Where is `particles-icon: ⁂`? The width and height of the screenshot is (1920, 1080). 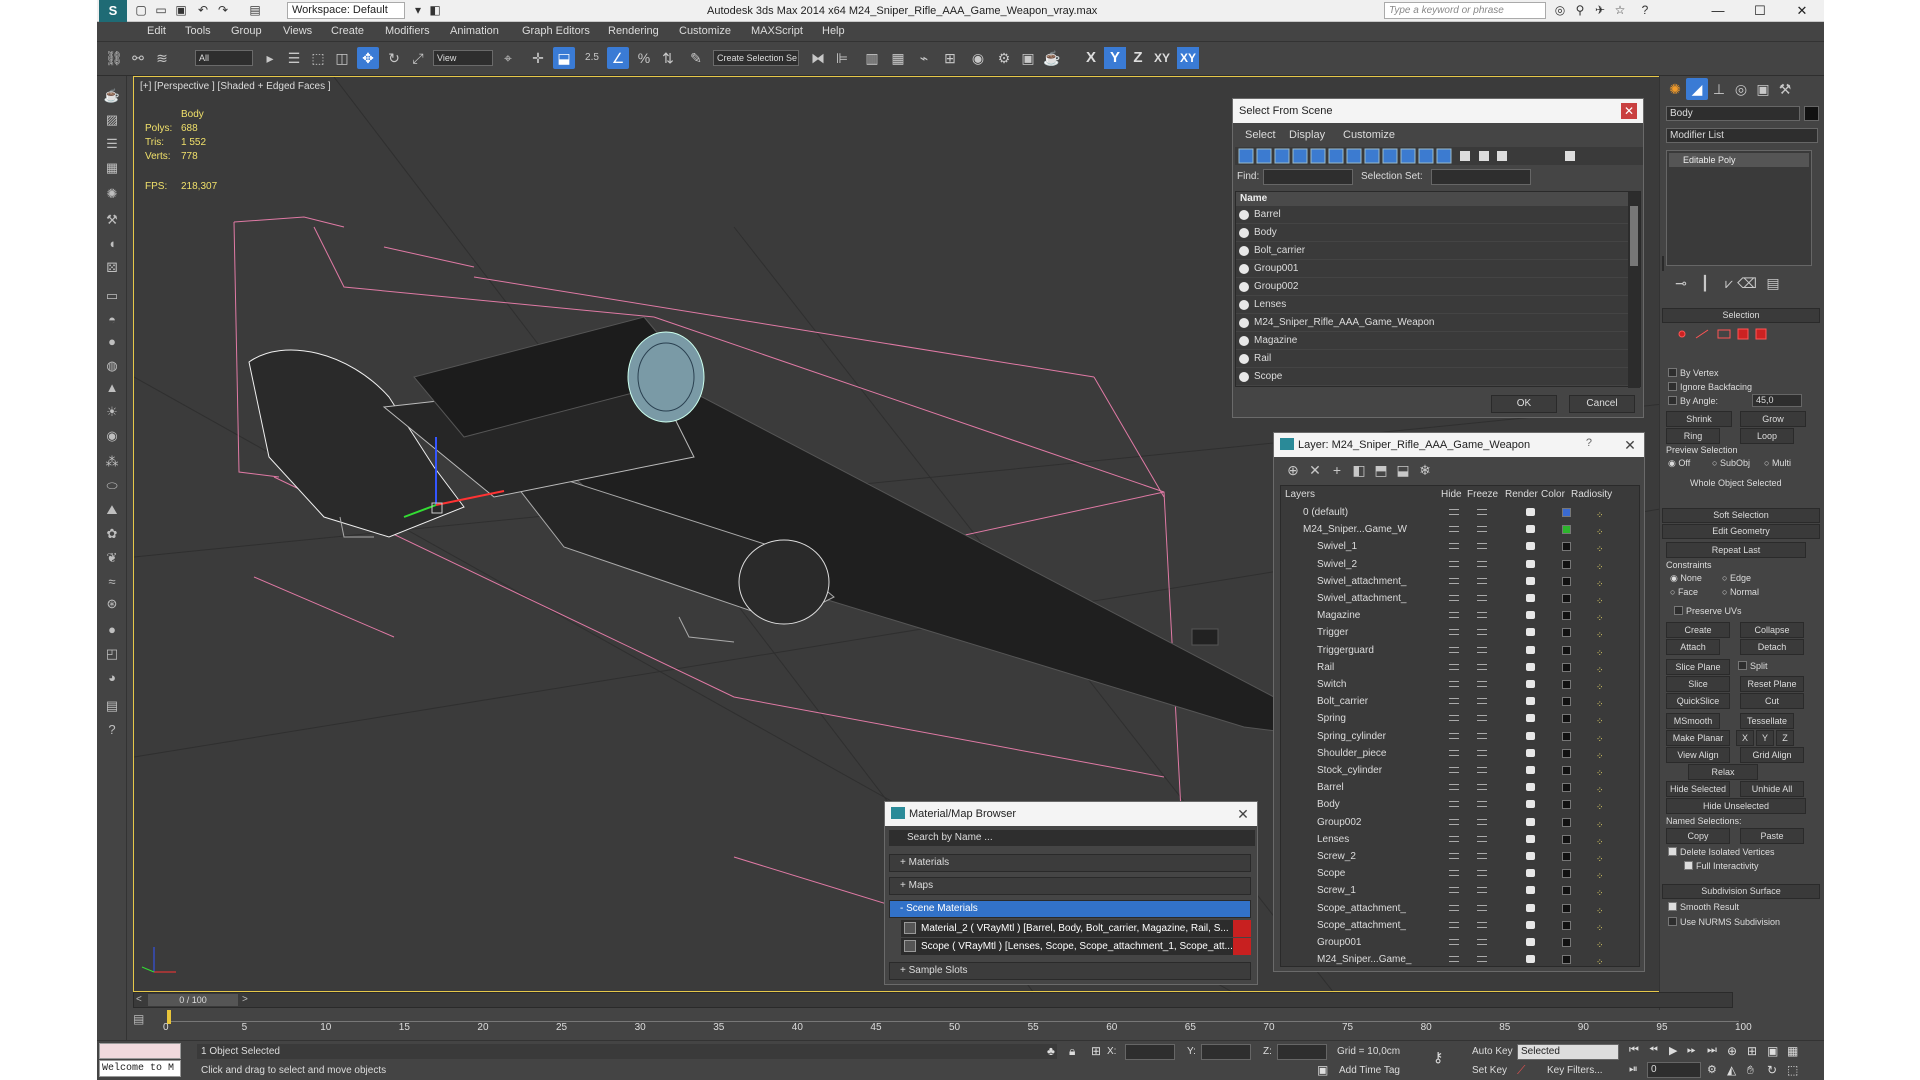 particles-icon: ⁂ is located at coordinates (112, 462).